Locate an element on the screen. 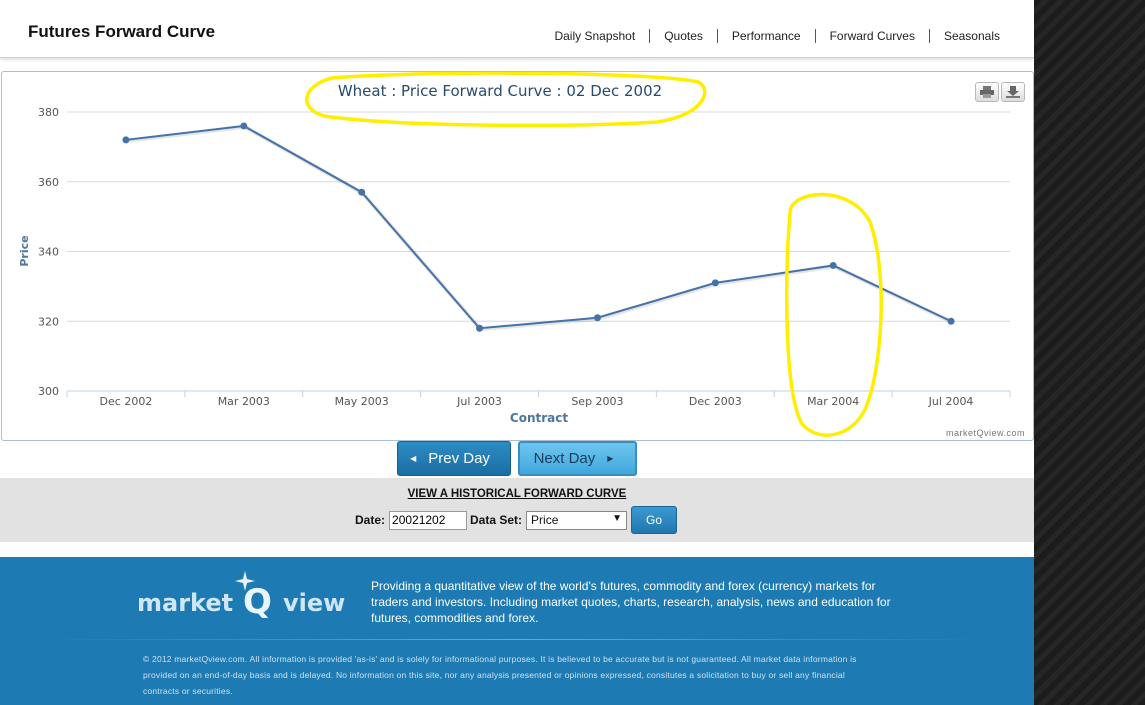 This screenshot has width=1145, height=705. background-pattern is located at coordinates (1089, 352).